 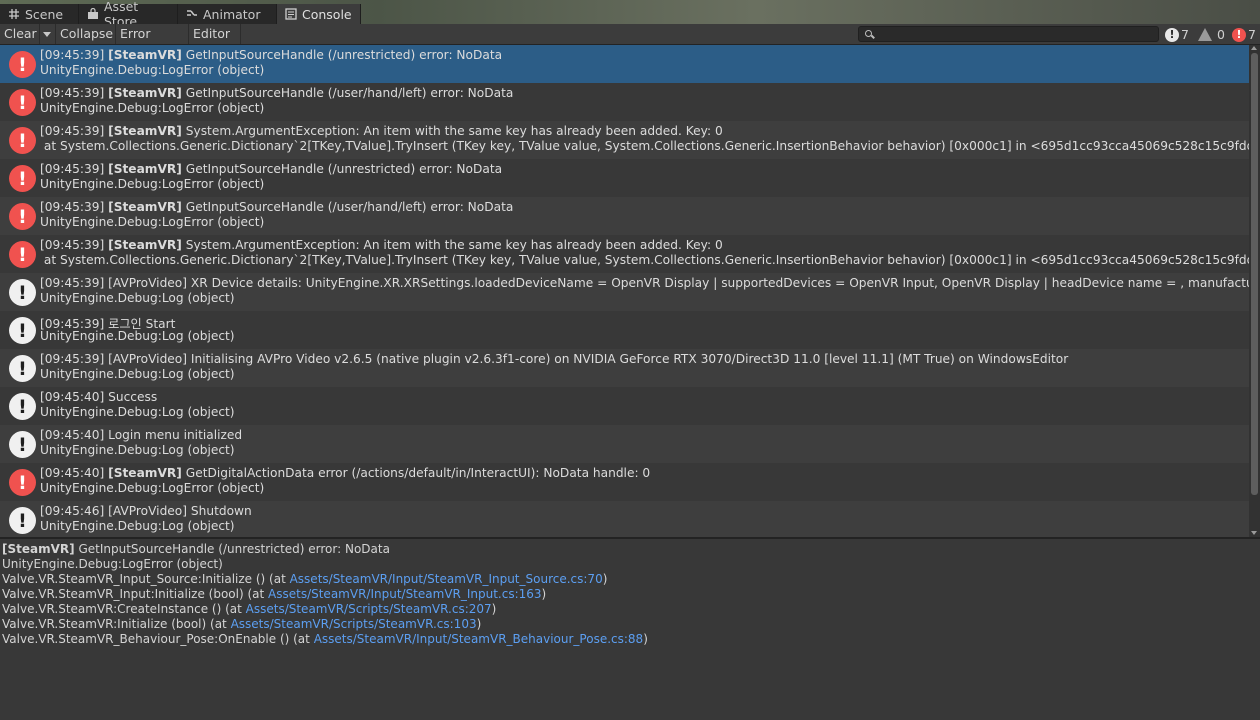 I want to click on warning-count-toggle: 0, so click(x=1211, y=34).